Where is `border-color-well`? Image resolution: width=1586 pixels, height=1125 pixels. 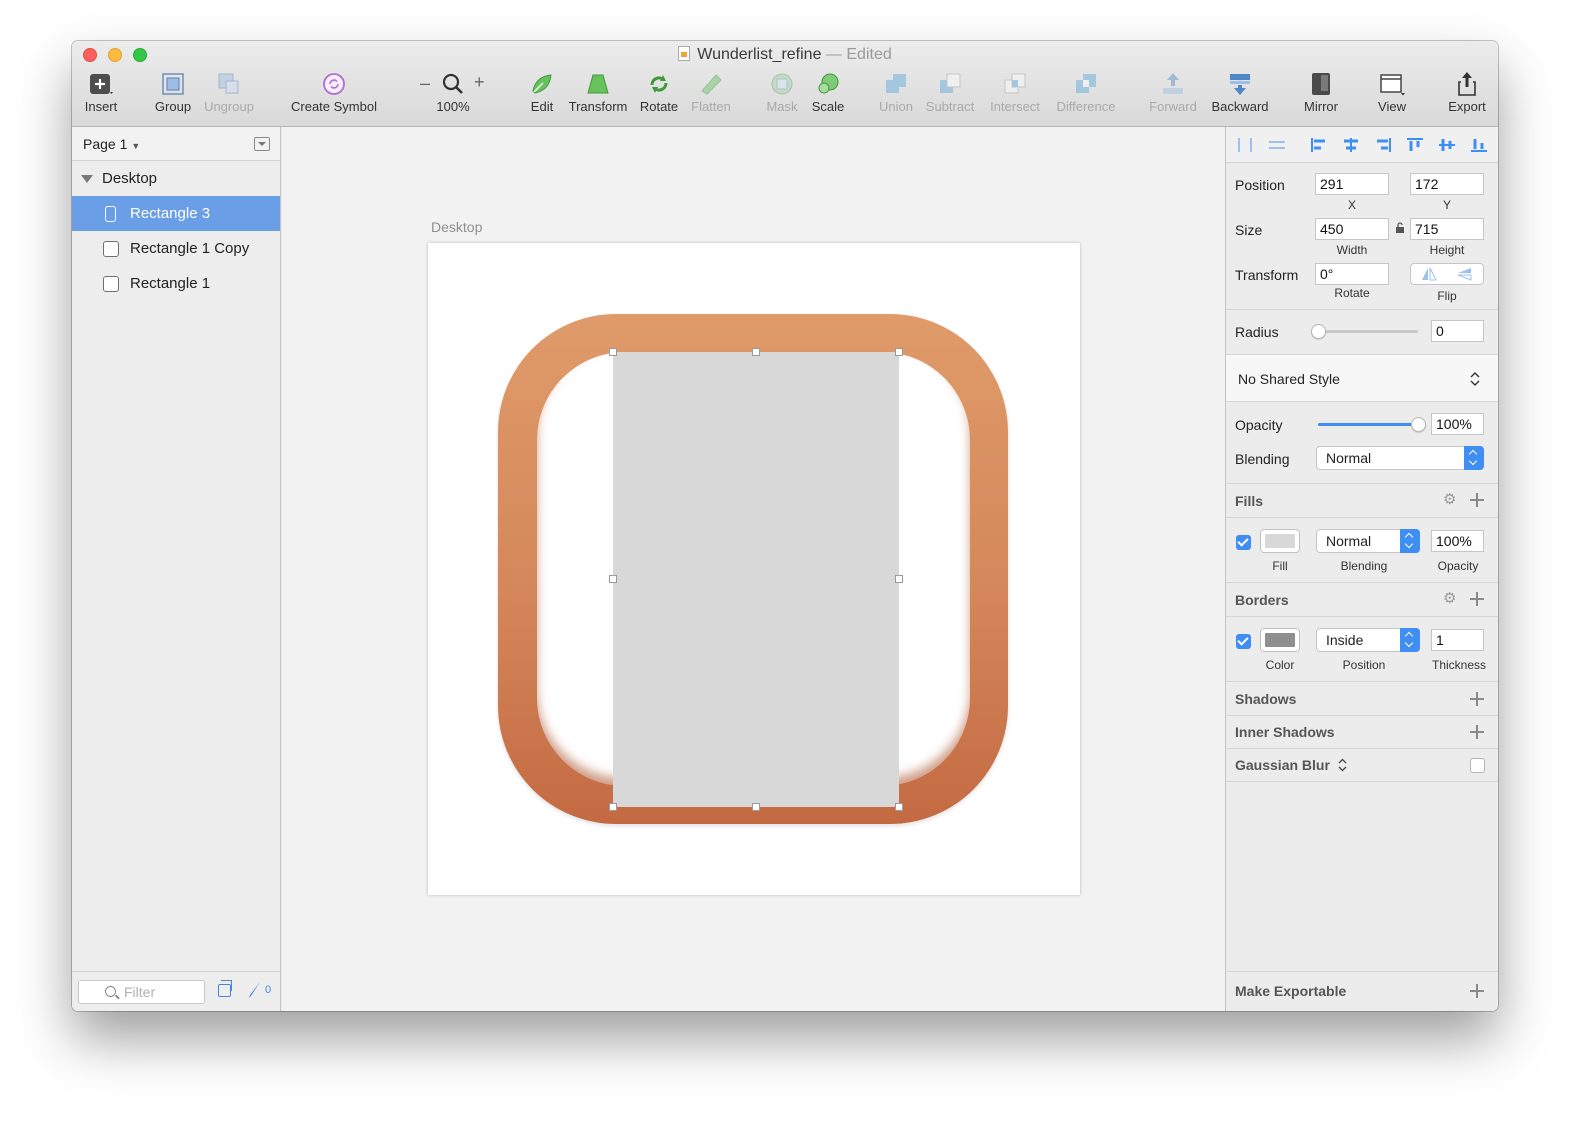
border-color-well is located at coordinates (1280, 640).